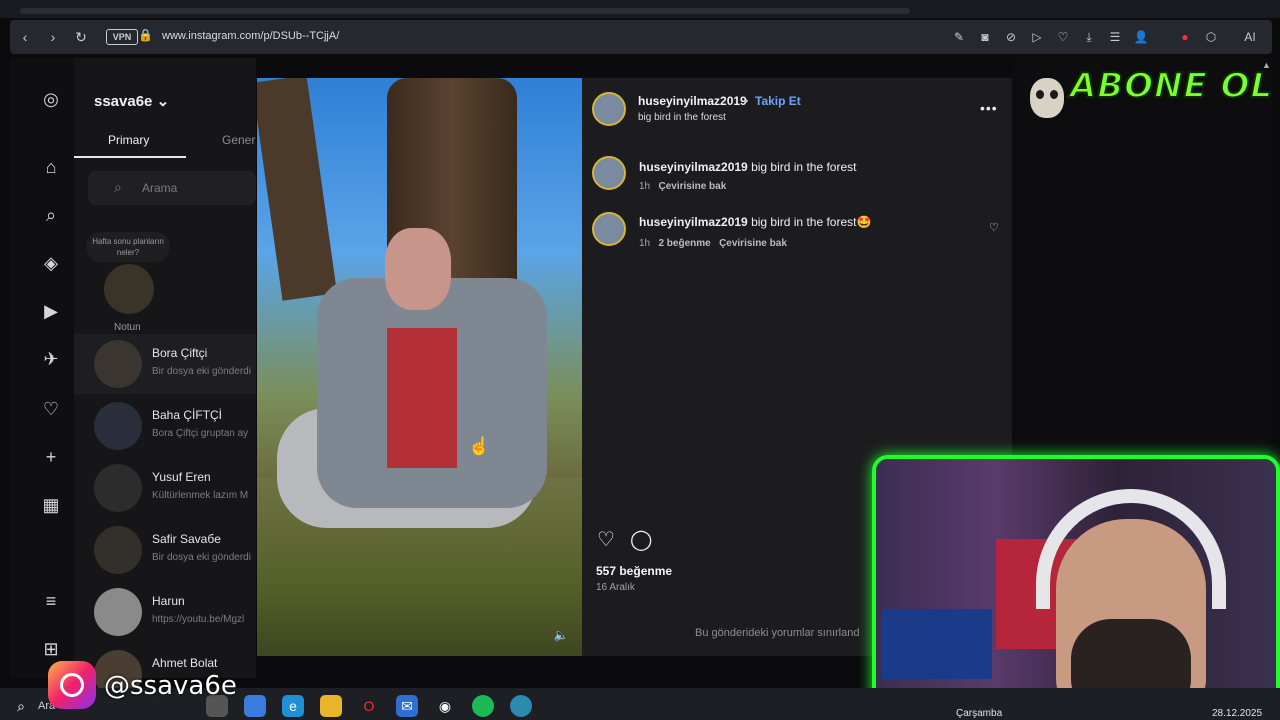 The height and width of the screenshot is (720, 1280). I want to click on comment: huseyinyilmaz2019 big bird in the forest, so click(747, 167).